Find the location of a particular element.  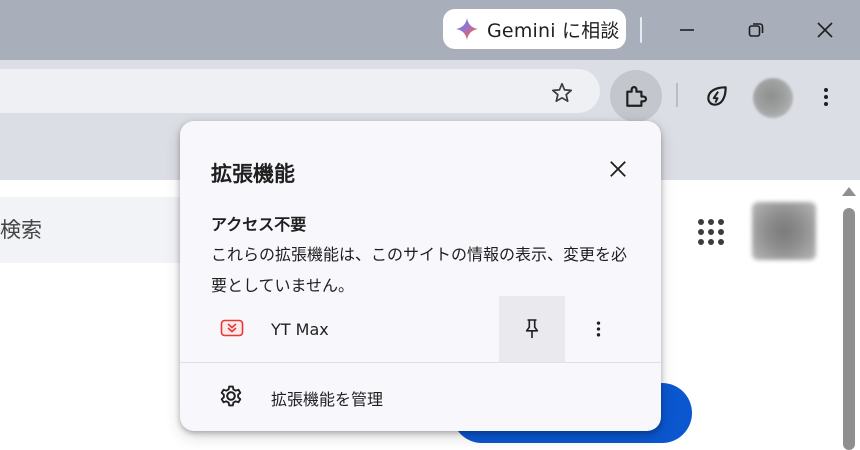

yt-max-icon is located at coordinates (232, 328).